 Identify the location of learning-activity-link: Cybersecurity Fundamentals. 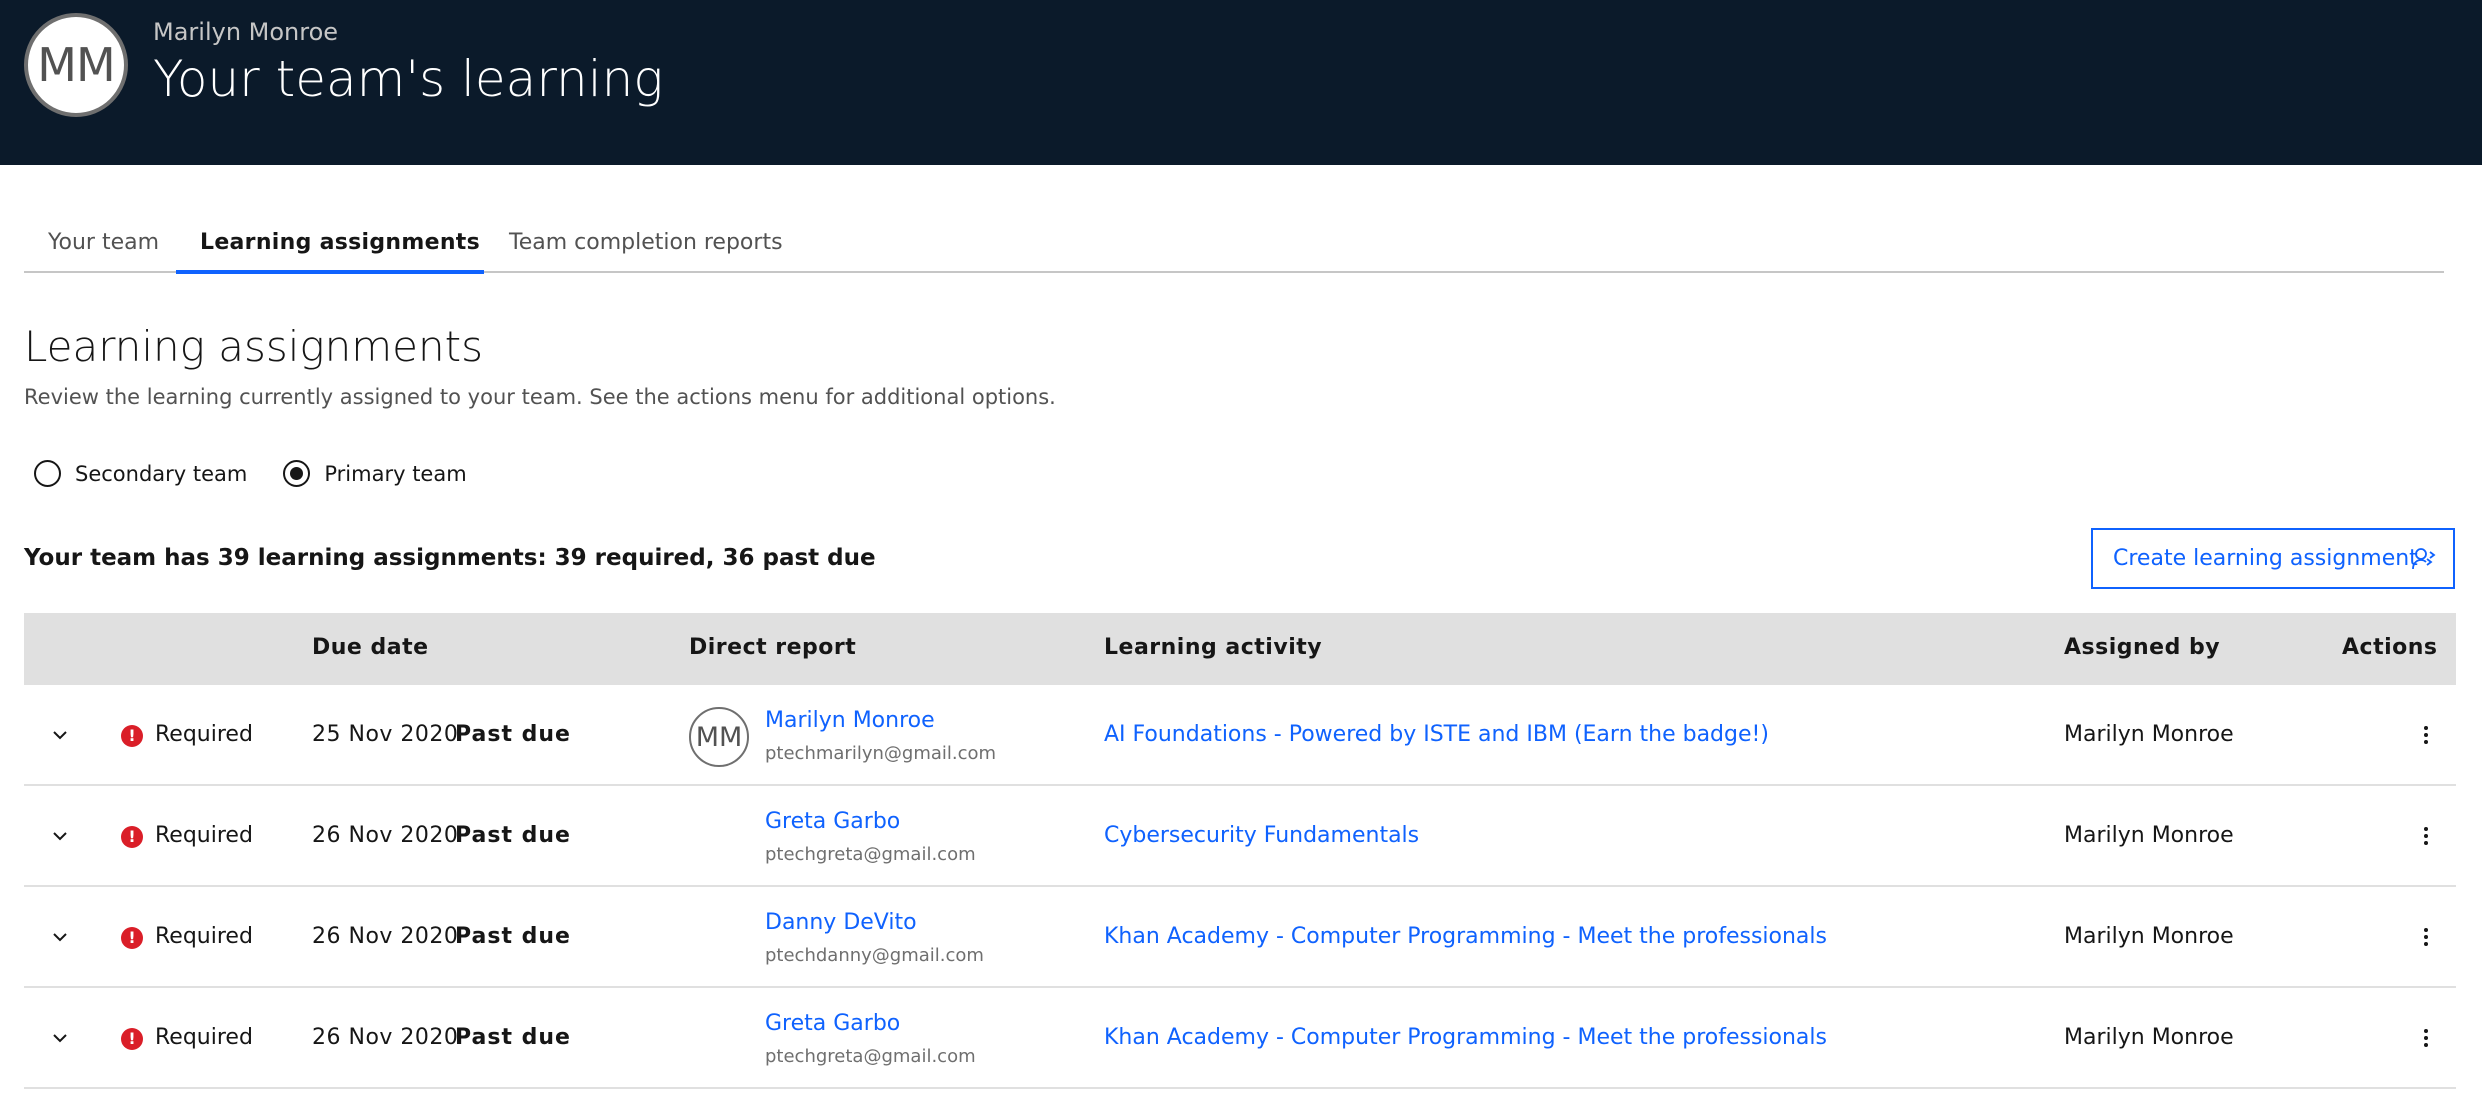
(1261, 835).